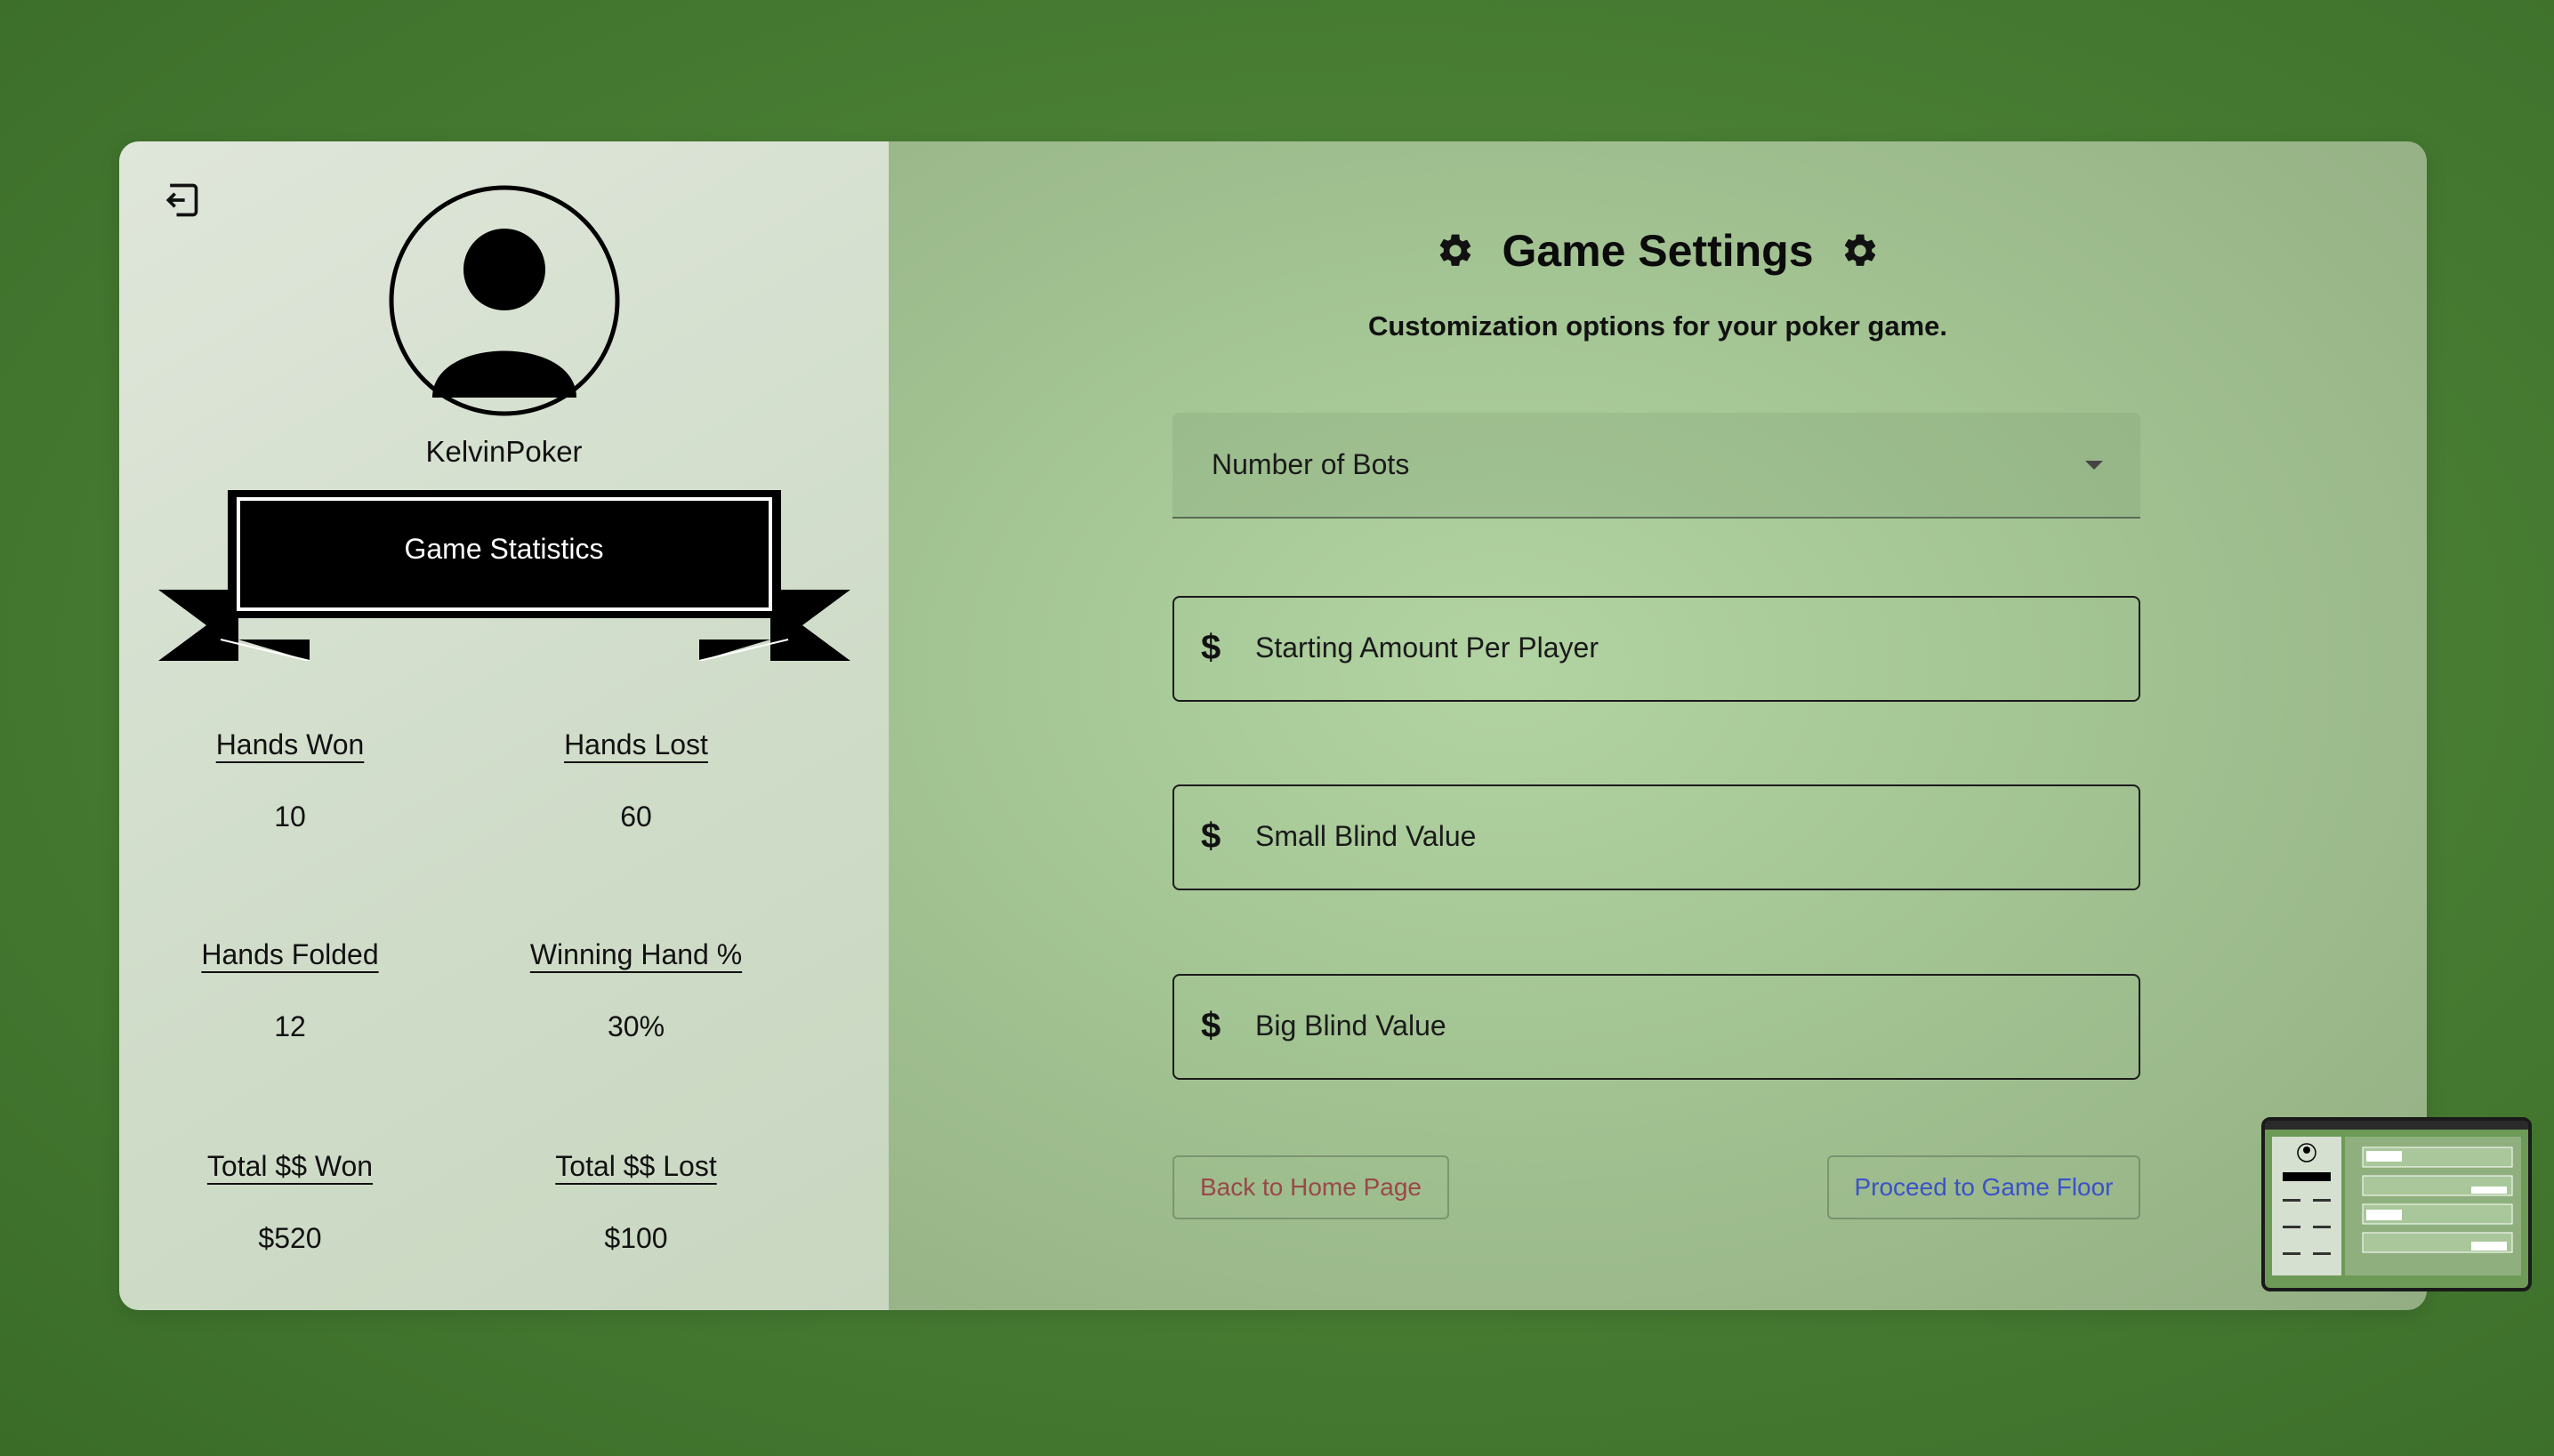 The width and height of the screenshot is (2554, 1456). I want to click on stat-label: Winning Hand %, so click(636, 954).